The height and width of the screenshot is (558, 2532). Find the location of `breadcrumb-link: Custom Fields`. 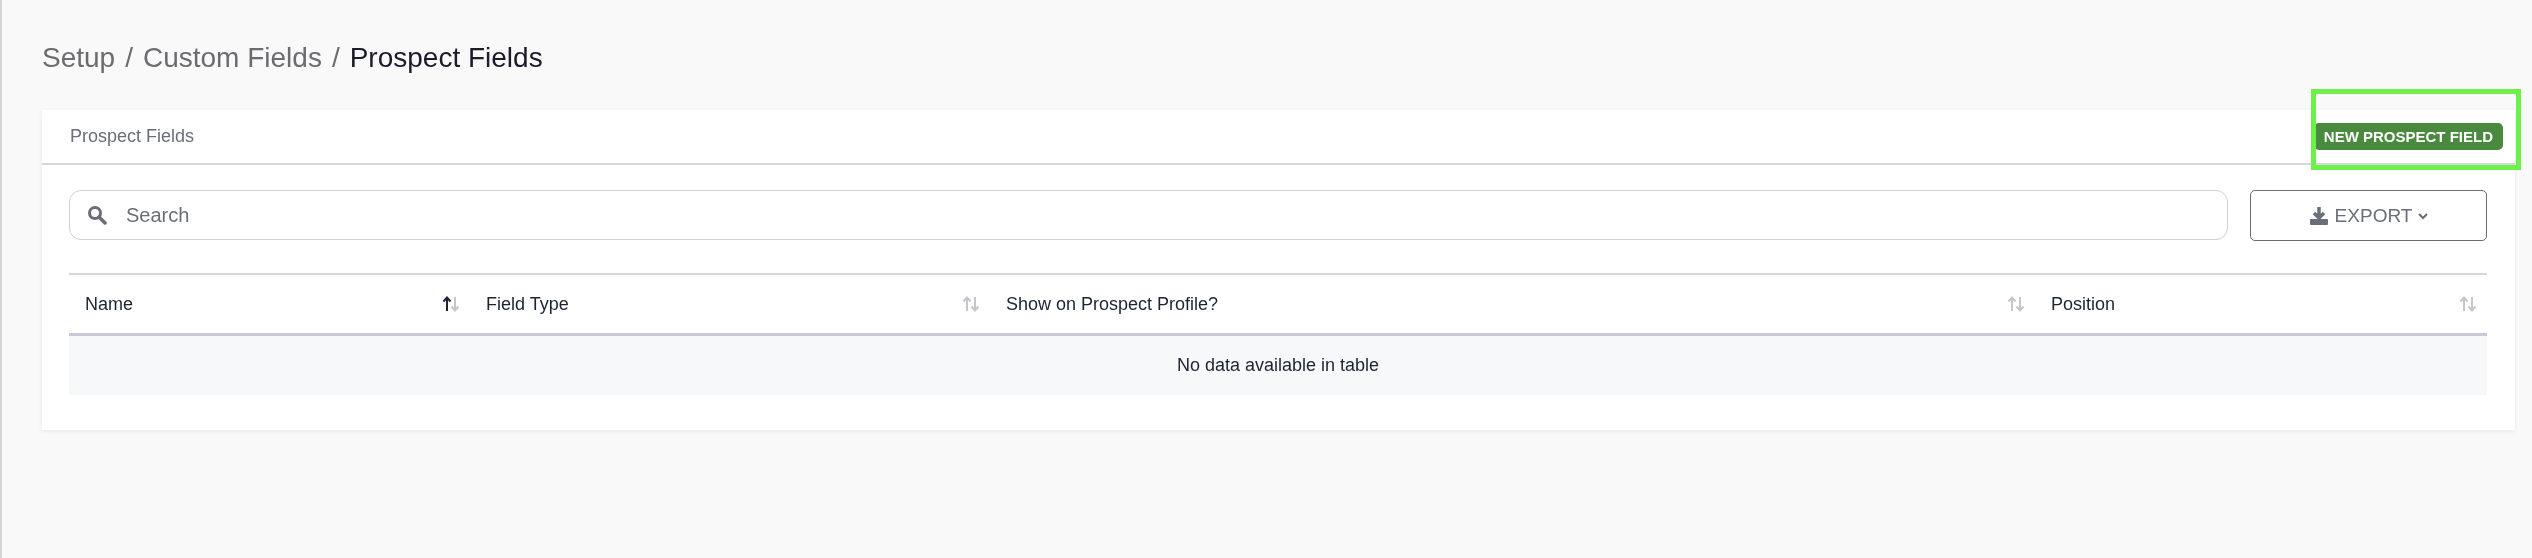

breadcrumb-link: Custom Fields is located at coordinates (232, 58).